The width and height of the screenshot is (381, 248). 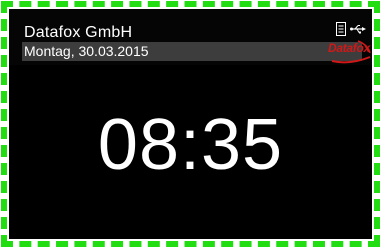 What do you see at coordinates (192, 51) in the screenshot?
I see `date-bar: Montag, 30.03.2015` at bounding box center [192, 51].